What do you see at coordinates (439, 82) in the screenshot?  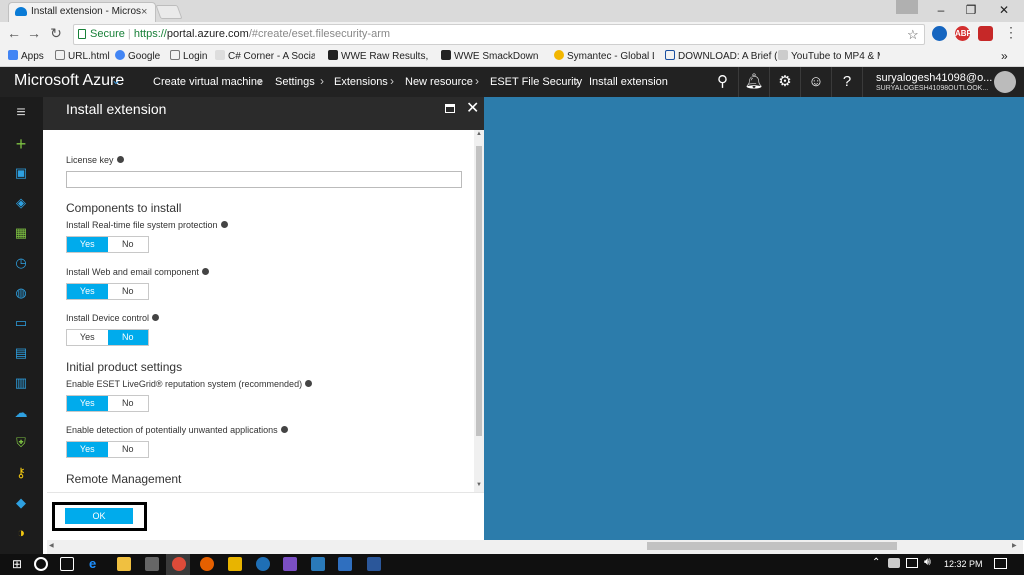 I see `breadcrumb-new-resource: New resource` at bounding box center [439, 82].